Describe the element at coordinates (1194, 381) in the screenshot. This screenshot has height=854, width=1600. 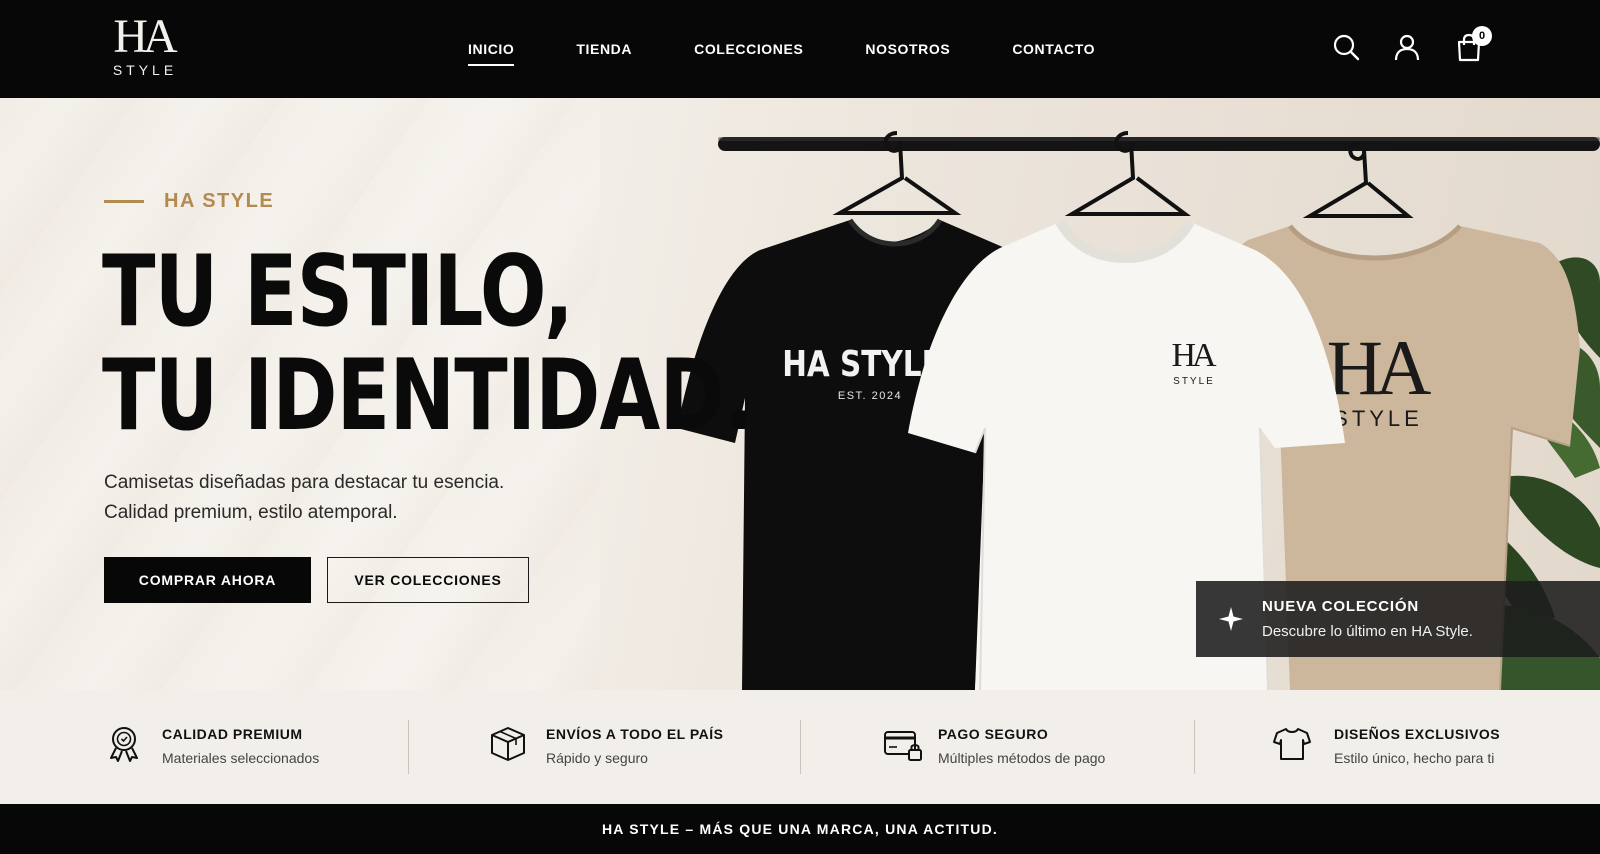
I see `white-shirt-logo-sub: STYLE` at that location.